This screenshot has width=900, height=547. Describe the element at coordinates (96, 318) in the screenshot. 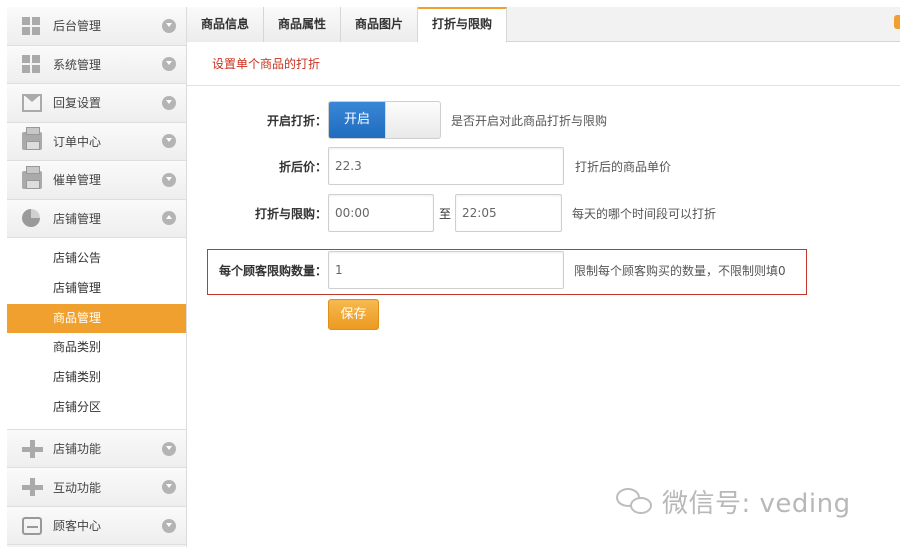

I see `subnav-item-product-manage: 商品管理` at that location.